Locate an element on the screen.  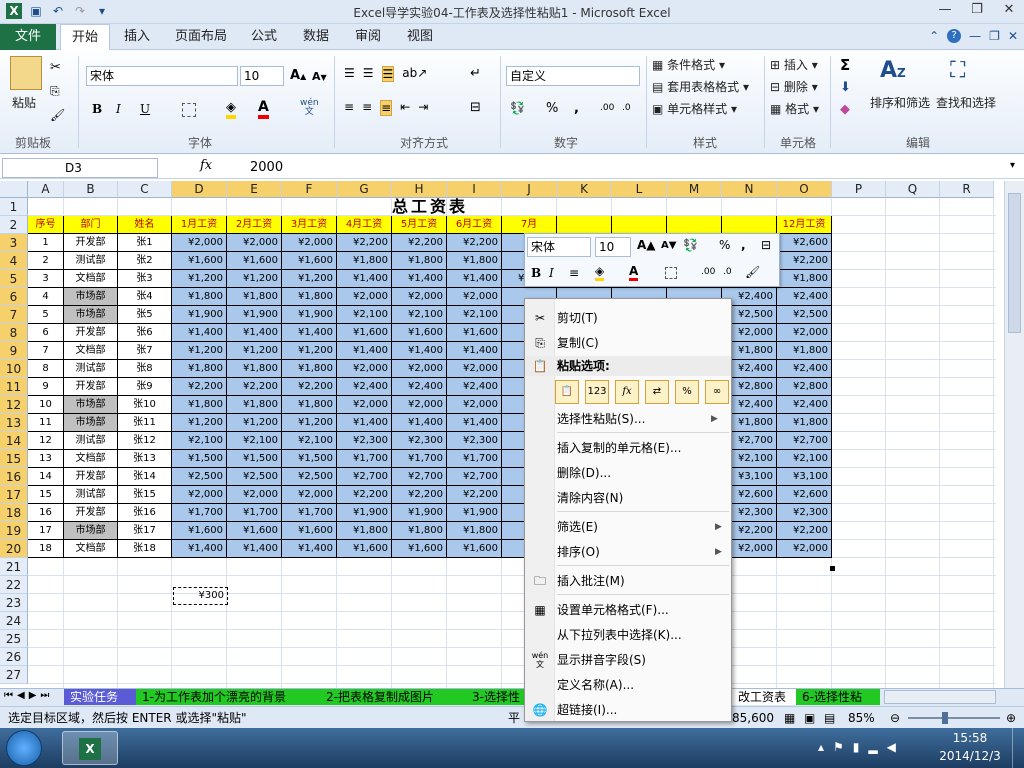
row-header-15: 15 is located at coordinates (14, 459).